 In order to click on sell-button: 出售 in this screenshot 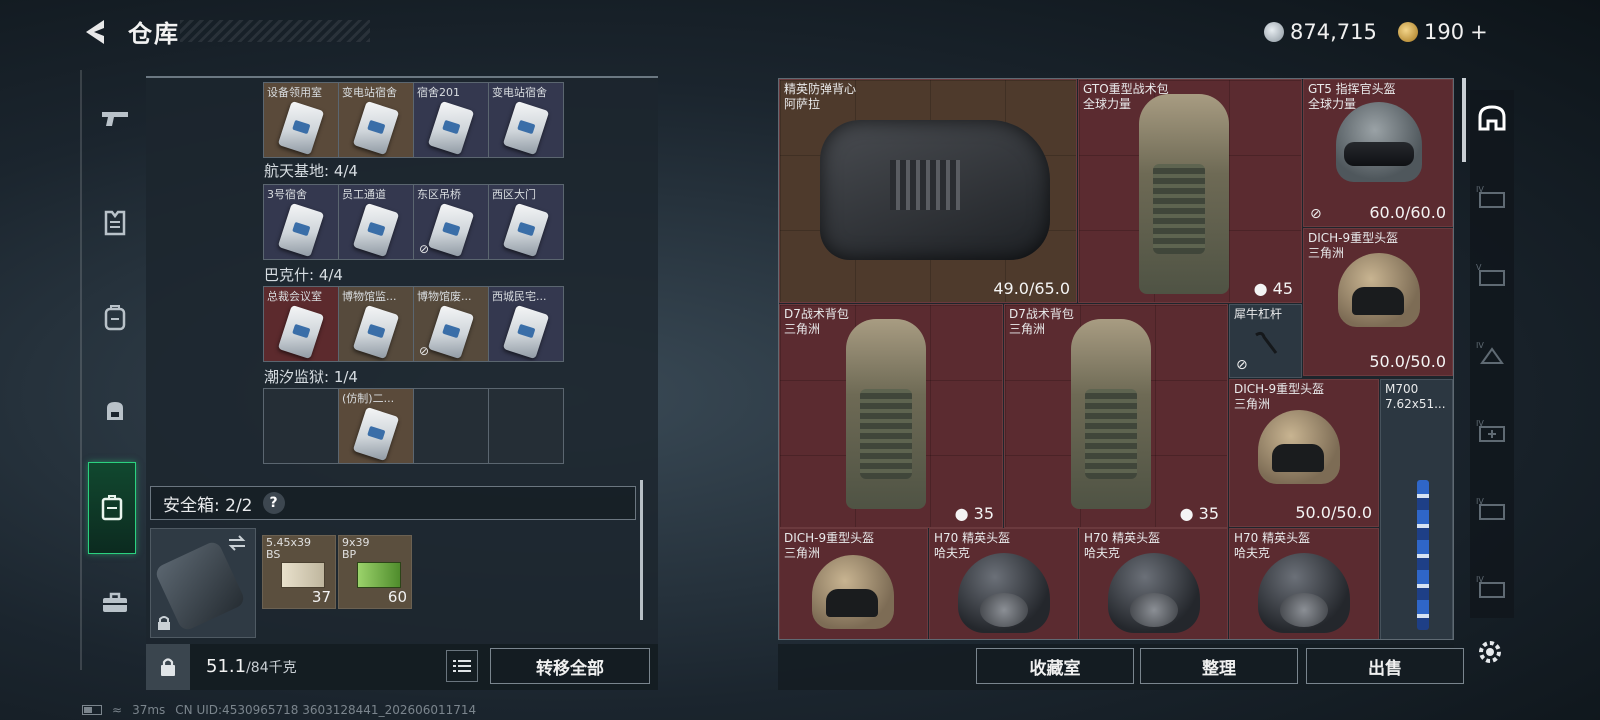, I will do `click(1385, 666)`.